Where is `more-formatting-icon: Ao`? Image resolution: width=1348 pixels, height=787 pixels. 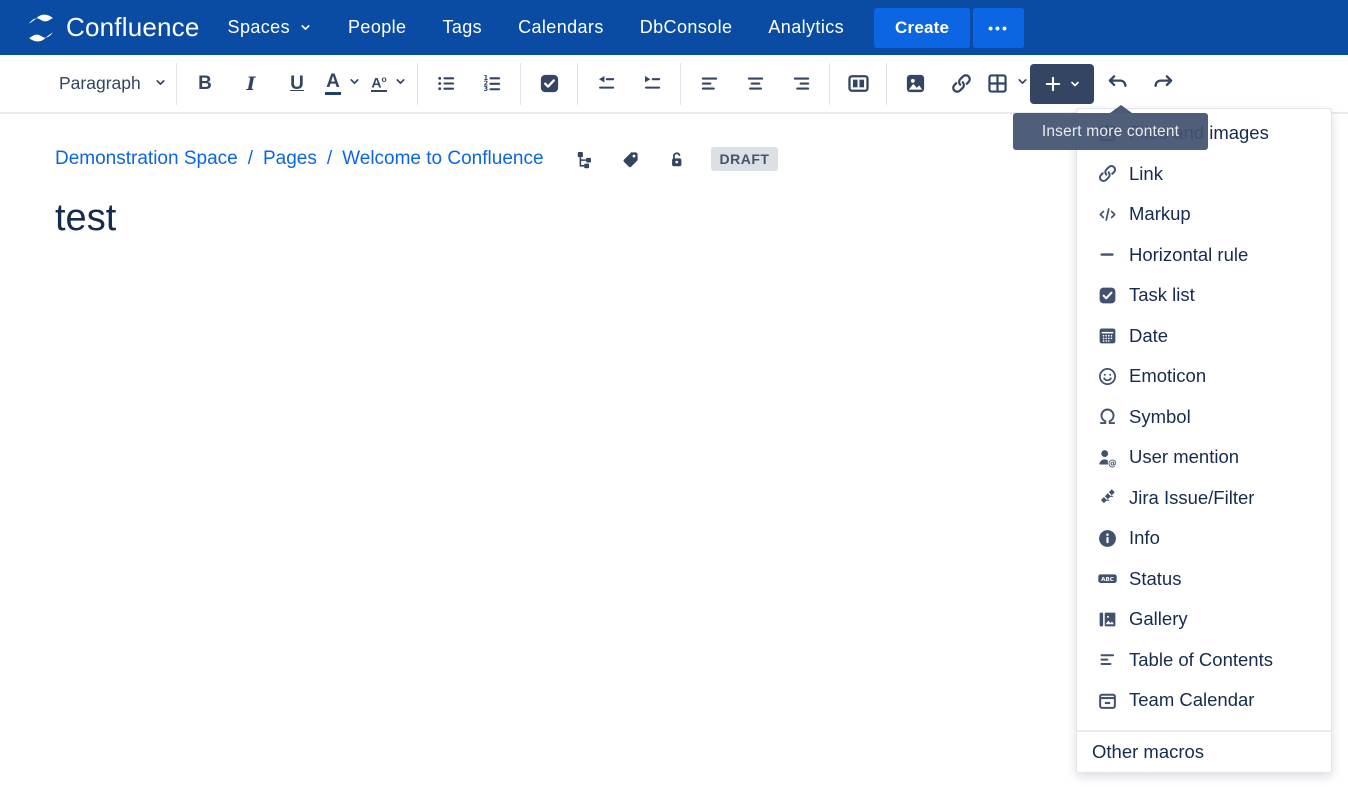 more-formatting-icon: Ao is located at coordinates (379, 83).